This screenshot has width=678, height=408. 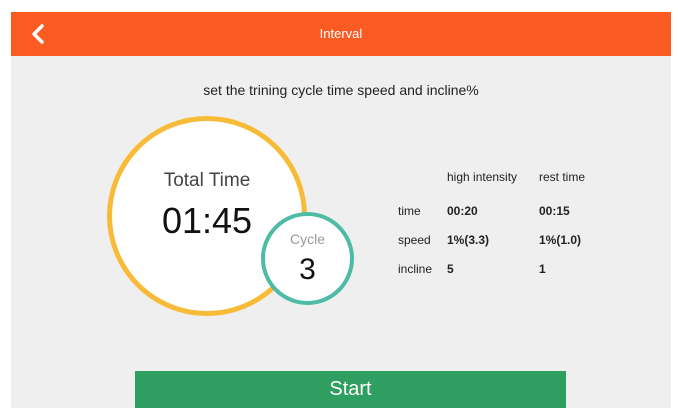 What do you see at coordinates (560, 240) in the screenshot?
I see `speed-rest-value: 1%(1.0)` at bounding box center [560, 240].